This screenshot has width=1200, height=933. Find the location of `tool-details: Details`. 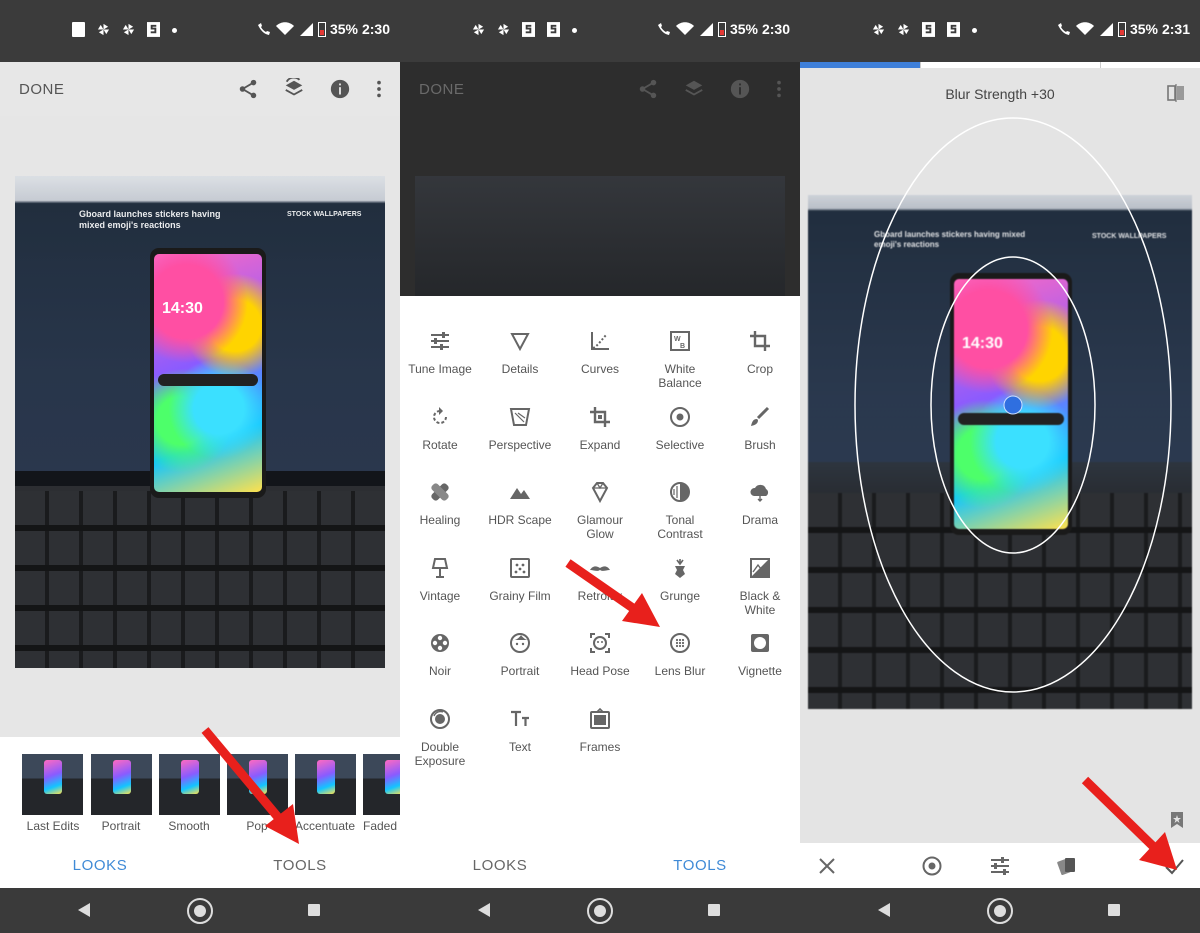

tool-details: Details is located at coordinates (520, 352).